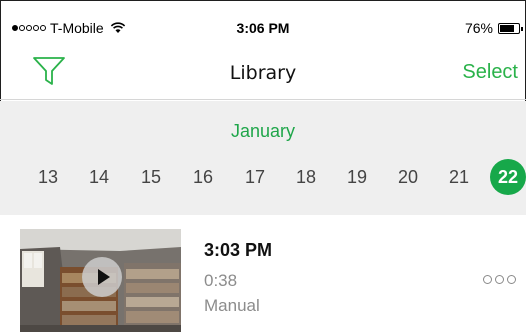  I want to click on battery-percentage: 76%, so click(478, 28).